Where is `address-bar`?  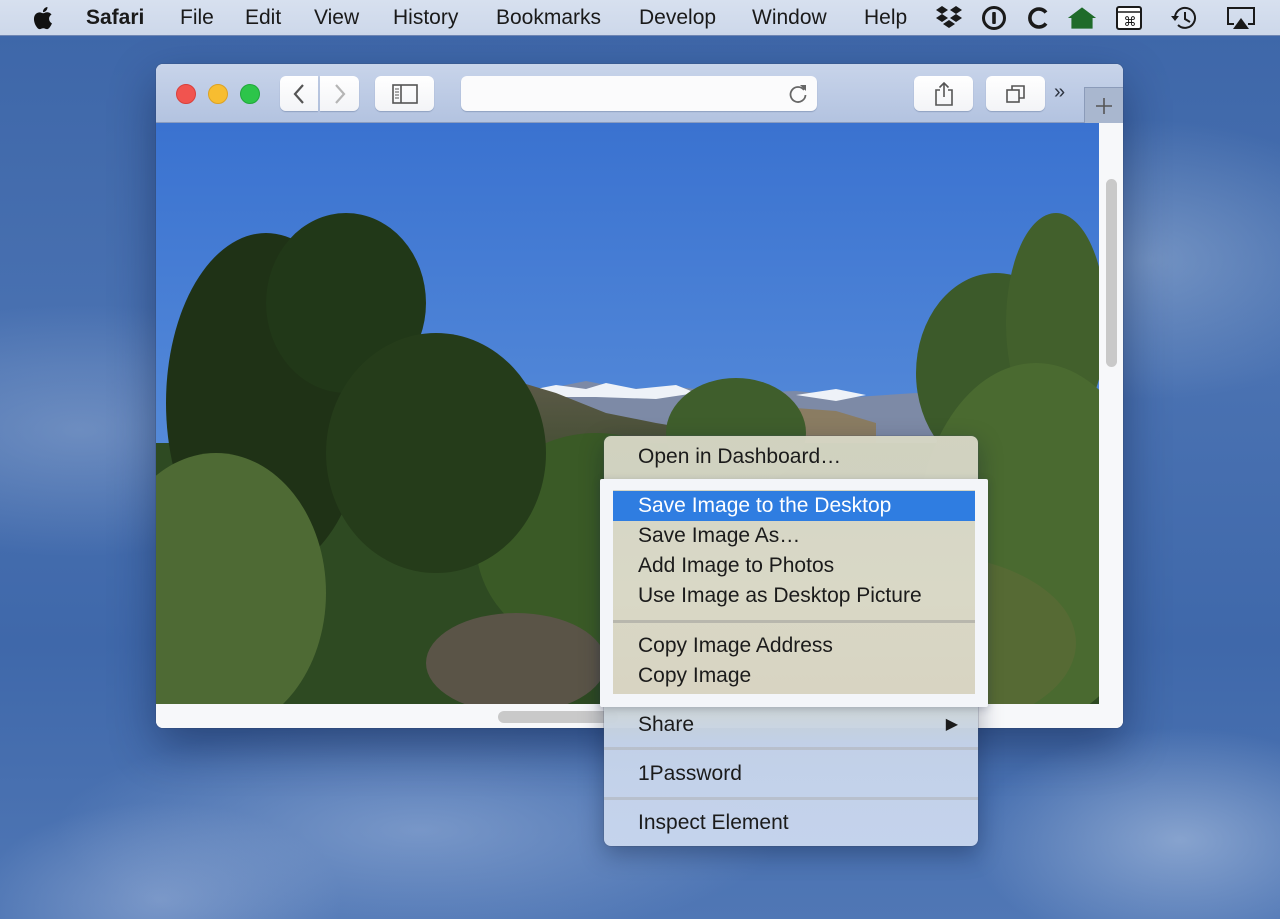 address-bar is located at coordinates (639, 93).